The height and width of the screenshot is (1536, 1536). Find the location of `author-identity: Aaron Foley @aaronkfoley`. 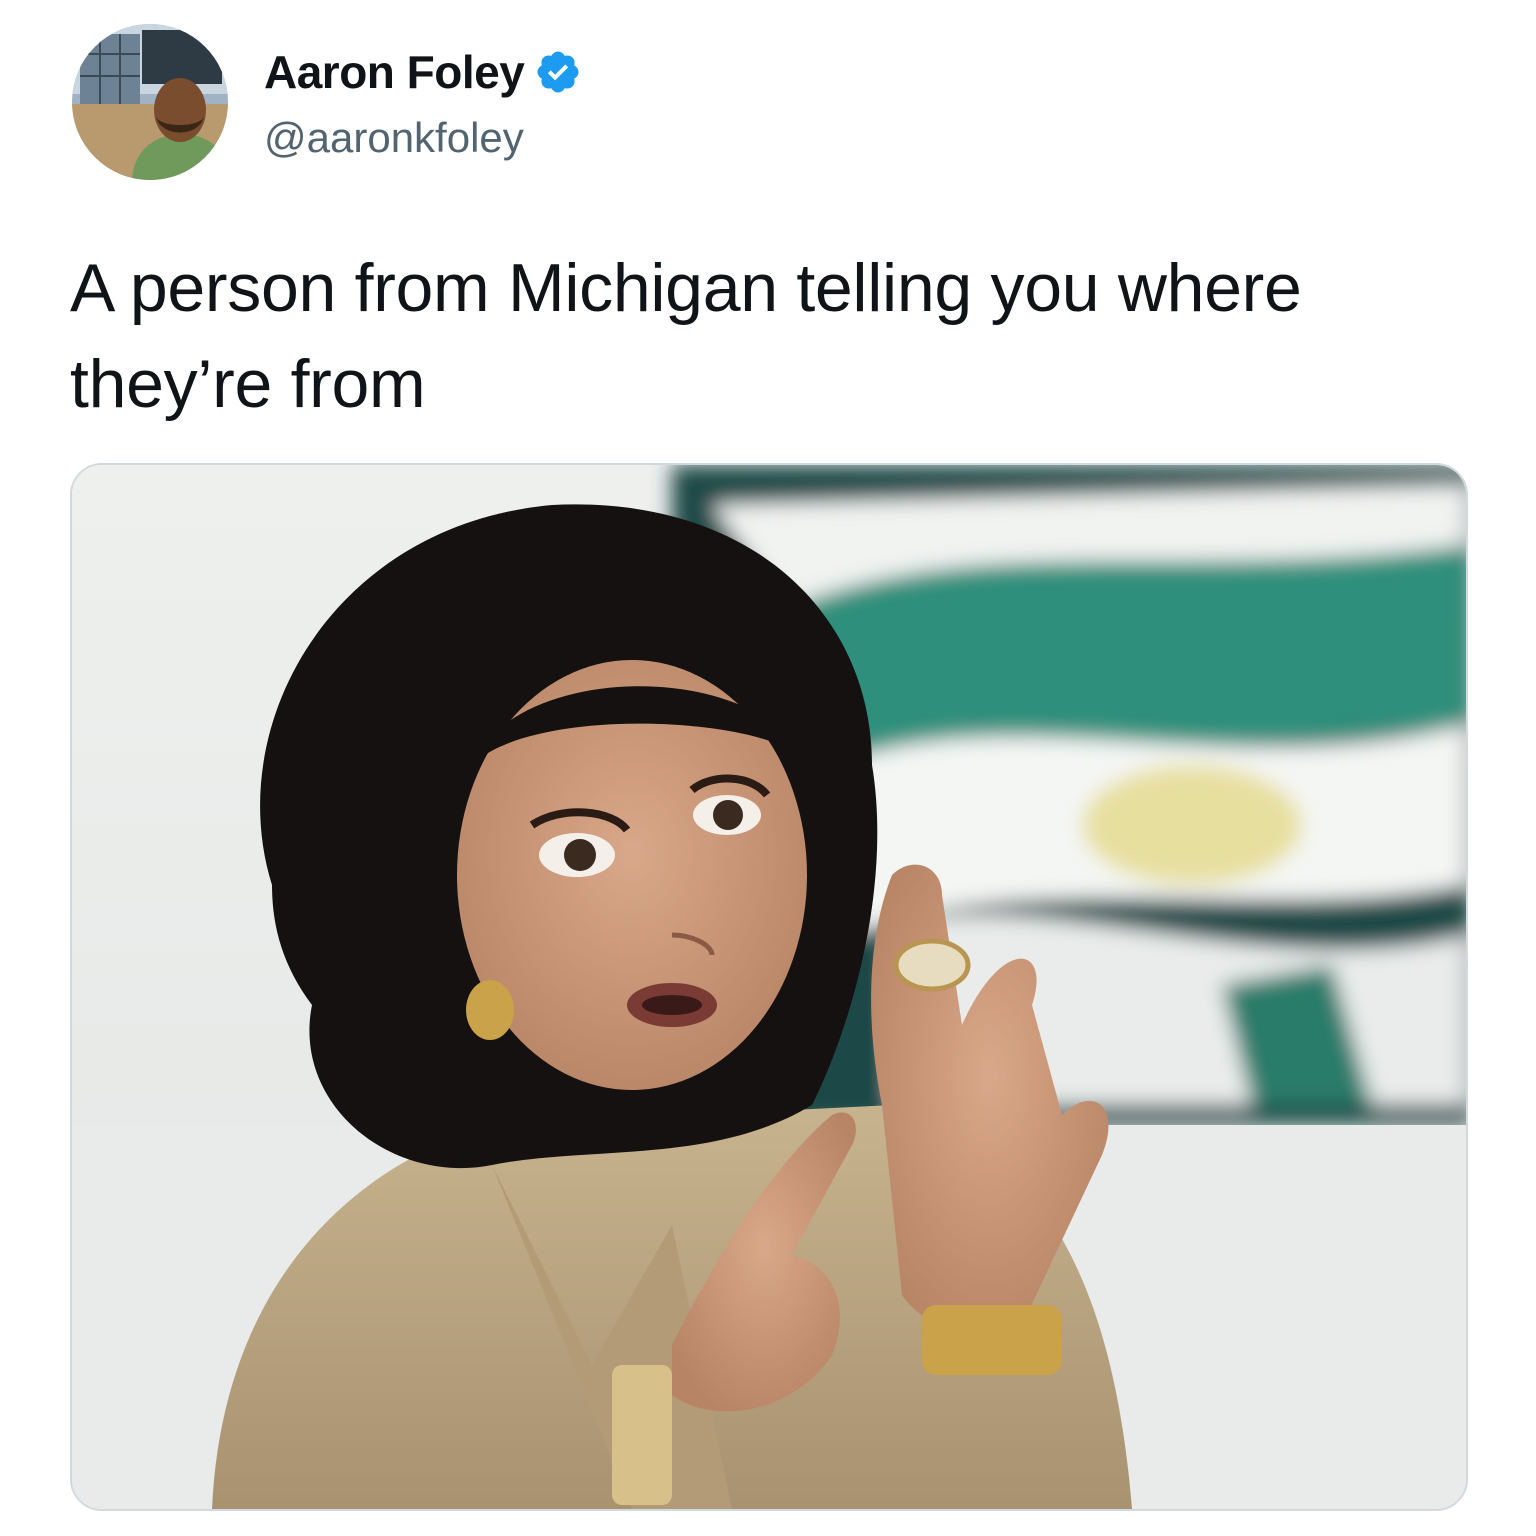

author-identity: Aaron Foley @aaronkfoley is located at coordinates (423, 102).